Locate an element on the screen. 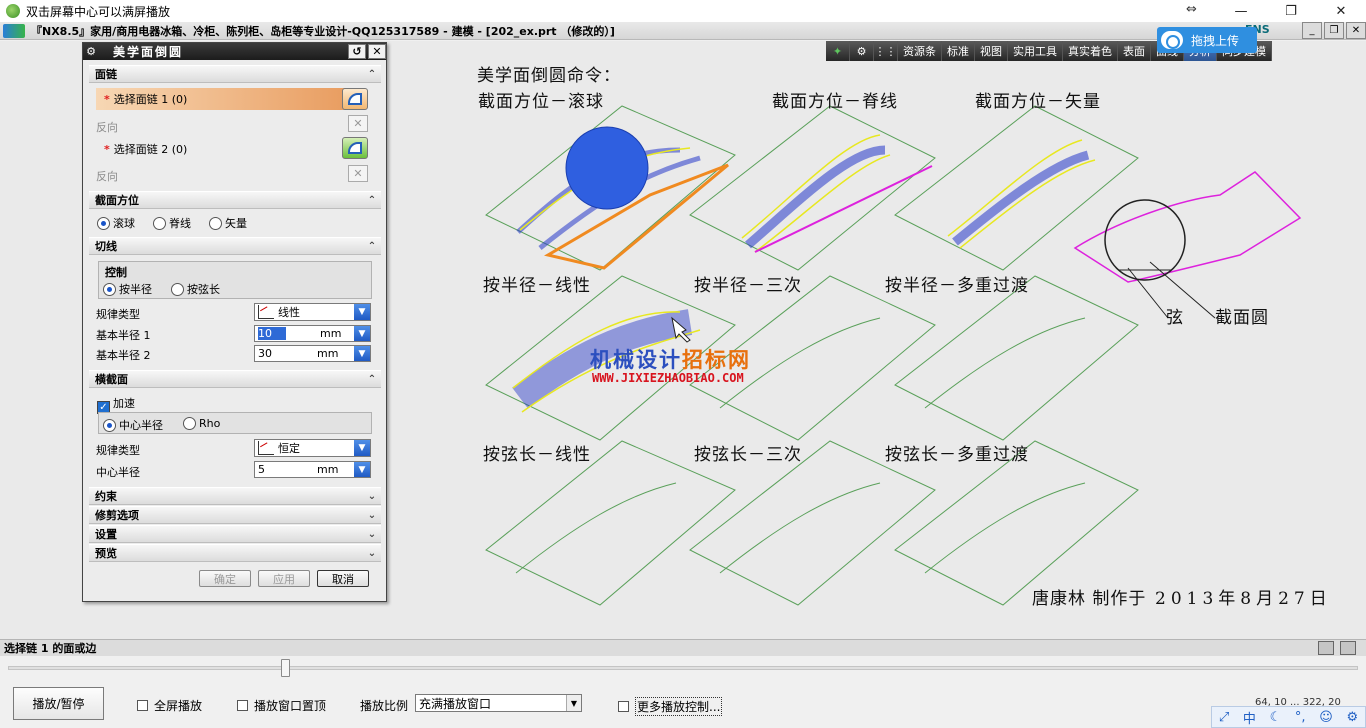 The width and height of the screenshot is (1366, 728). tab-utilities: 实用工具 is located at coordinates (1035, 51).